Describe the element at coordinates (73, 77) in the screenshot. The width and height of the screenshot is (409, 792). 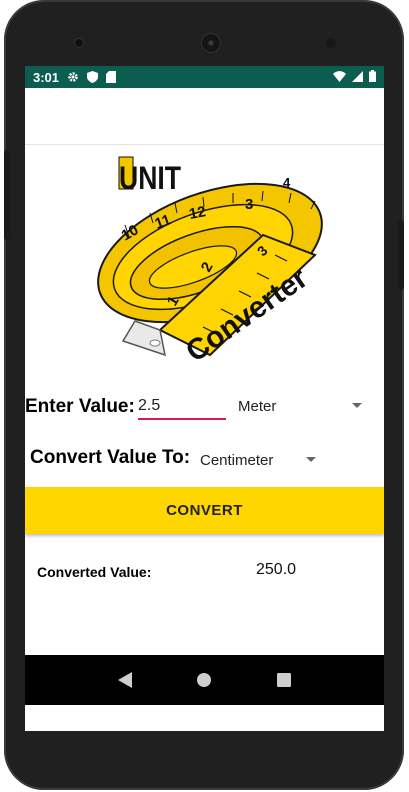
I see `gear-icon` at that location.